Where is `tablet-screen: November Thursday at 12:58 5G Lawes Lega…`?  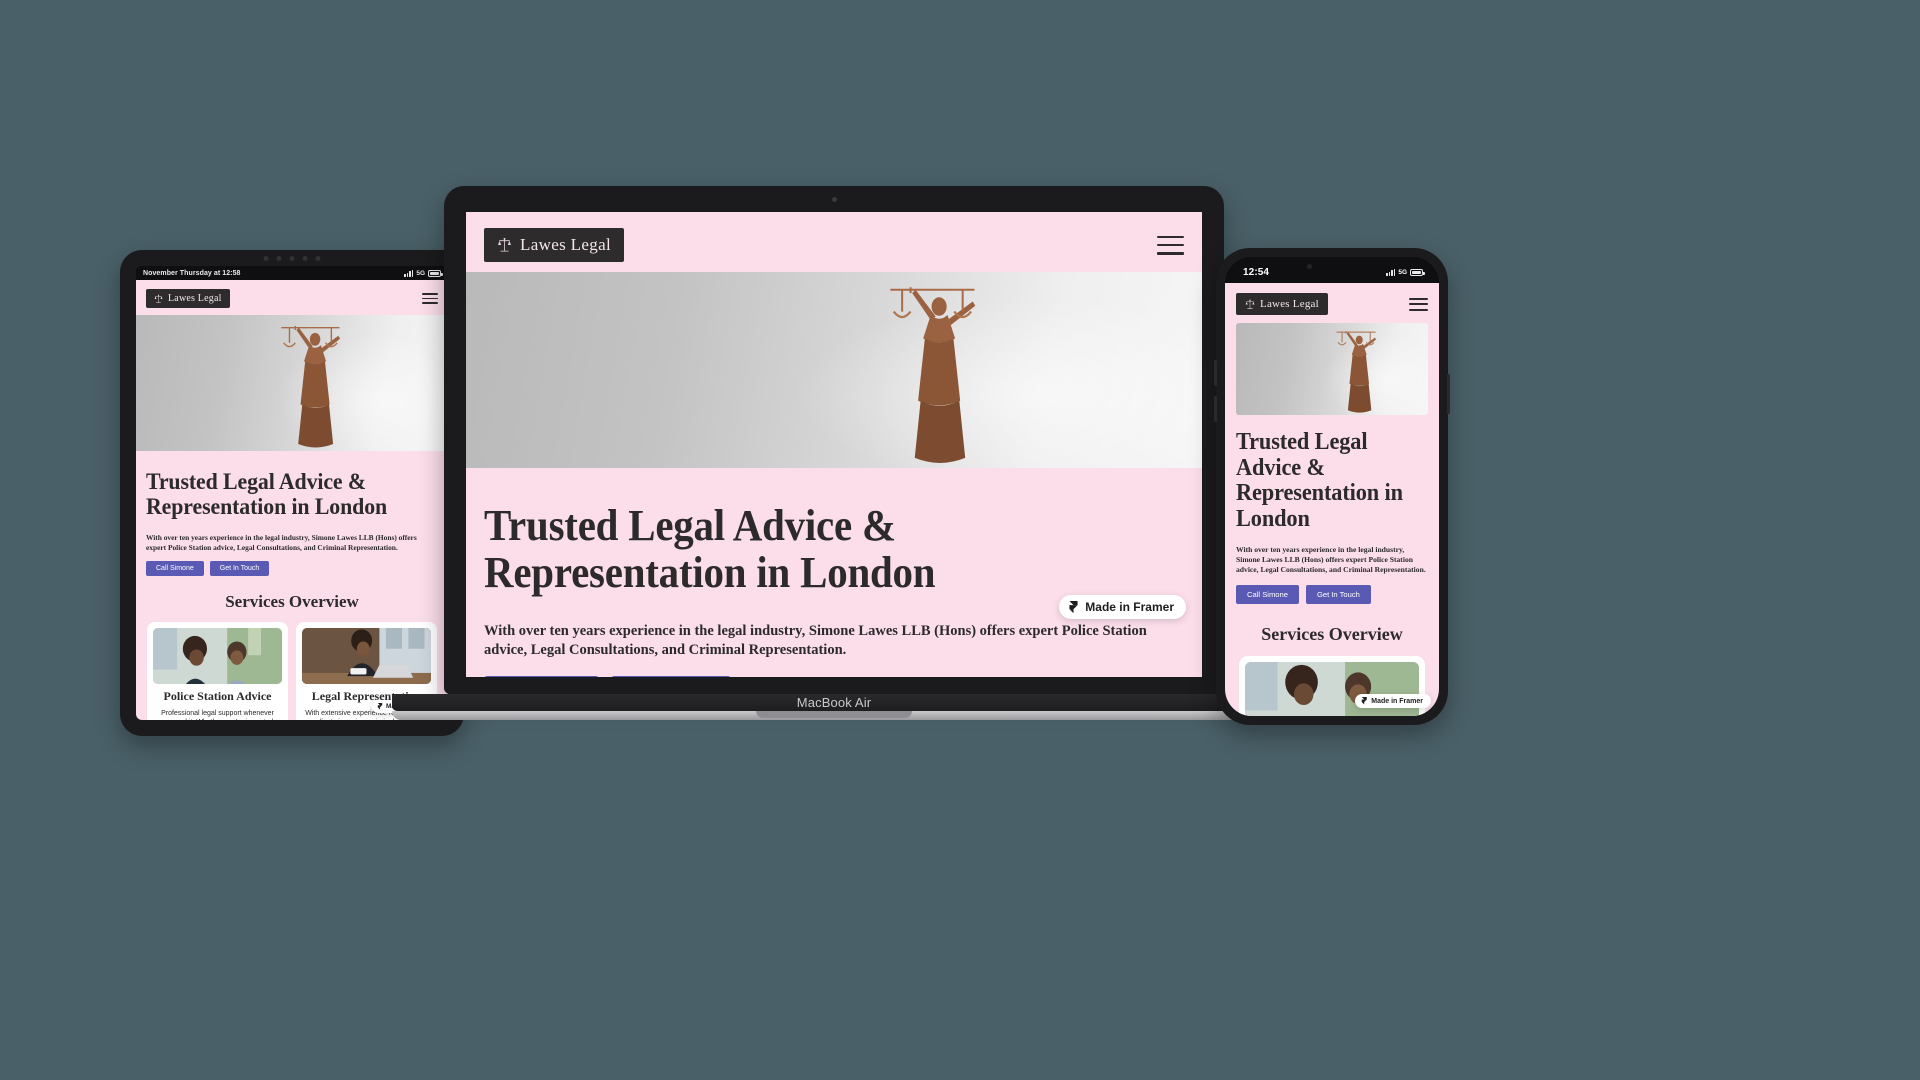 tablet-screen: November Thursday at 12:58 5G Lawes Lega… is located at coordinates (292, 493).